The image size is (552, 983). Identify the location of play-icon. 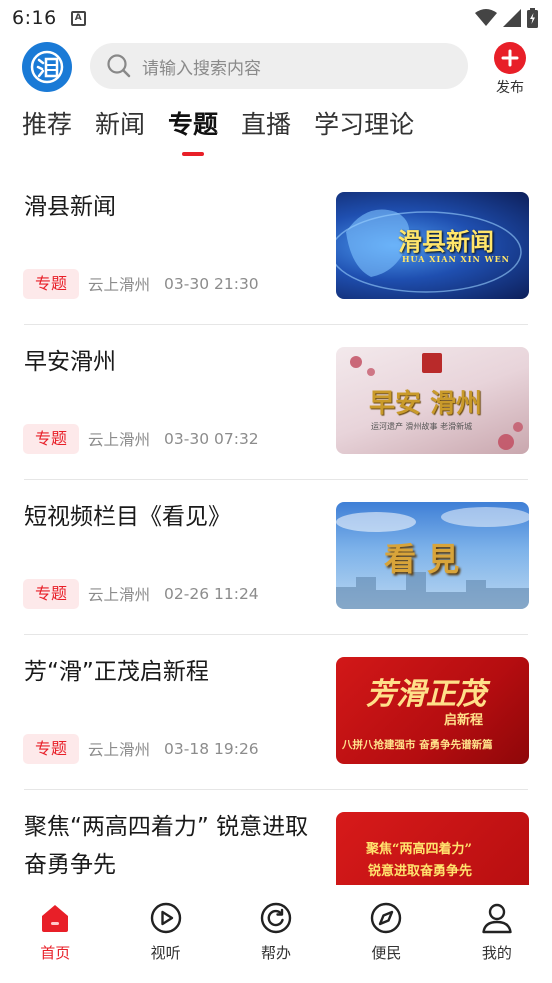
(165, 918).